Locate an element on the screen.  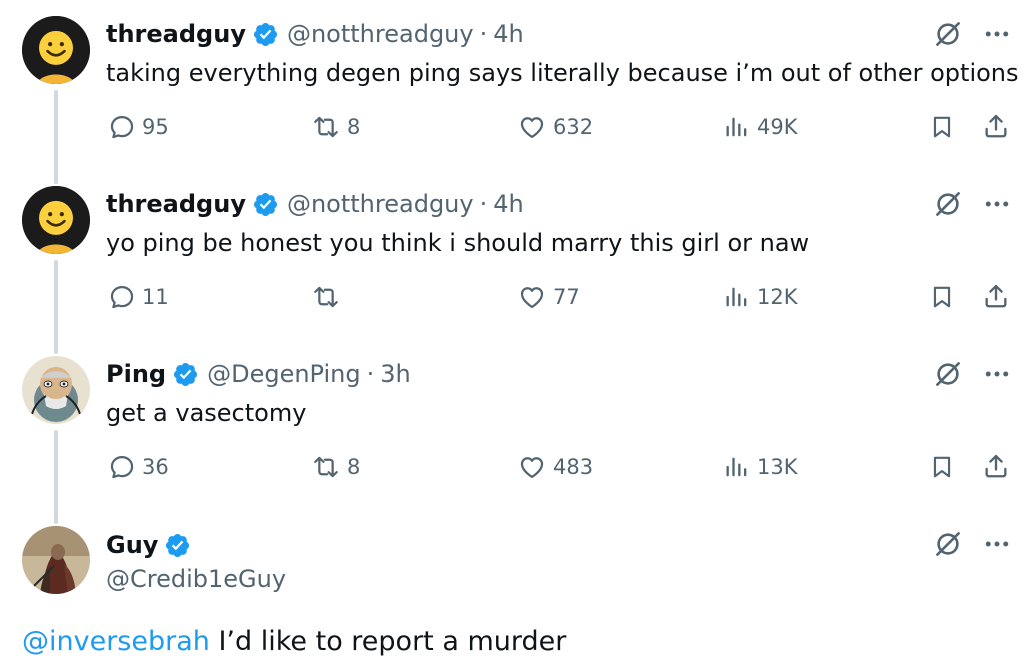
like-count: 632 is located at coordinates (573, 127).